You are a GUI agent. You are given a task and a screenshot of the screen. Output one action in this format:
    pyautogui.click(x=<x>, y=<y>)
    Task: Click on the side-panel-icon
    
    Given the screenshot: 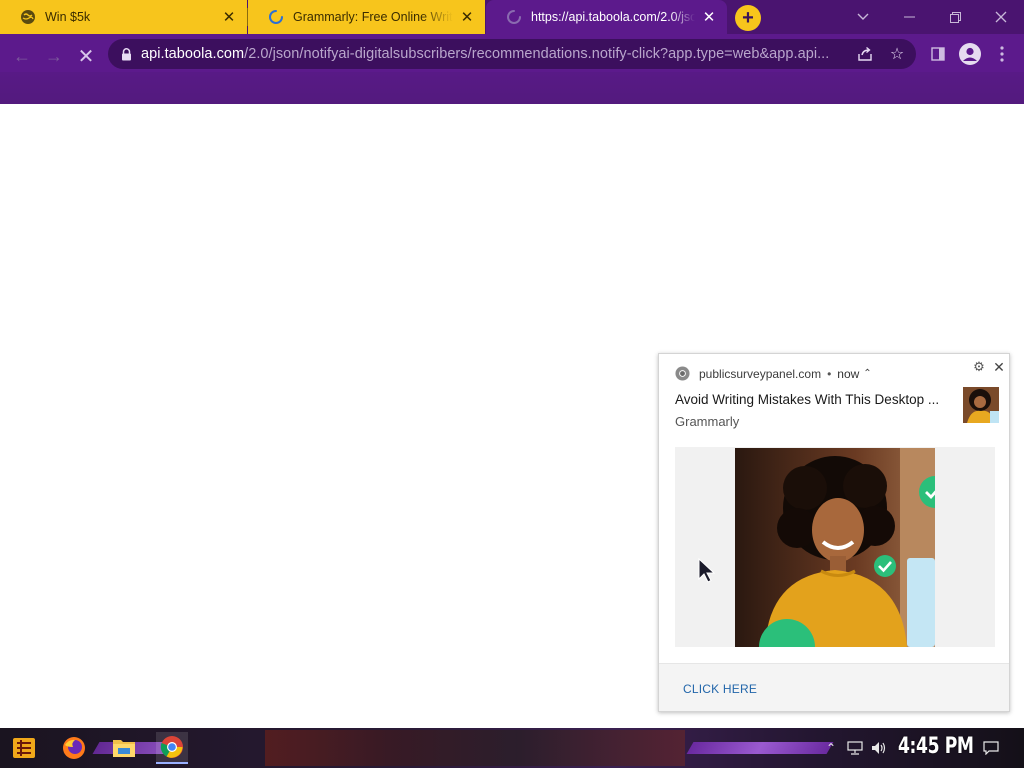 What is the action you would take?
    pyautogui.click(x=938, y=54)
    